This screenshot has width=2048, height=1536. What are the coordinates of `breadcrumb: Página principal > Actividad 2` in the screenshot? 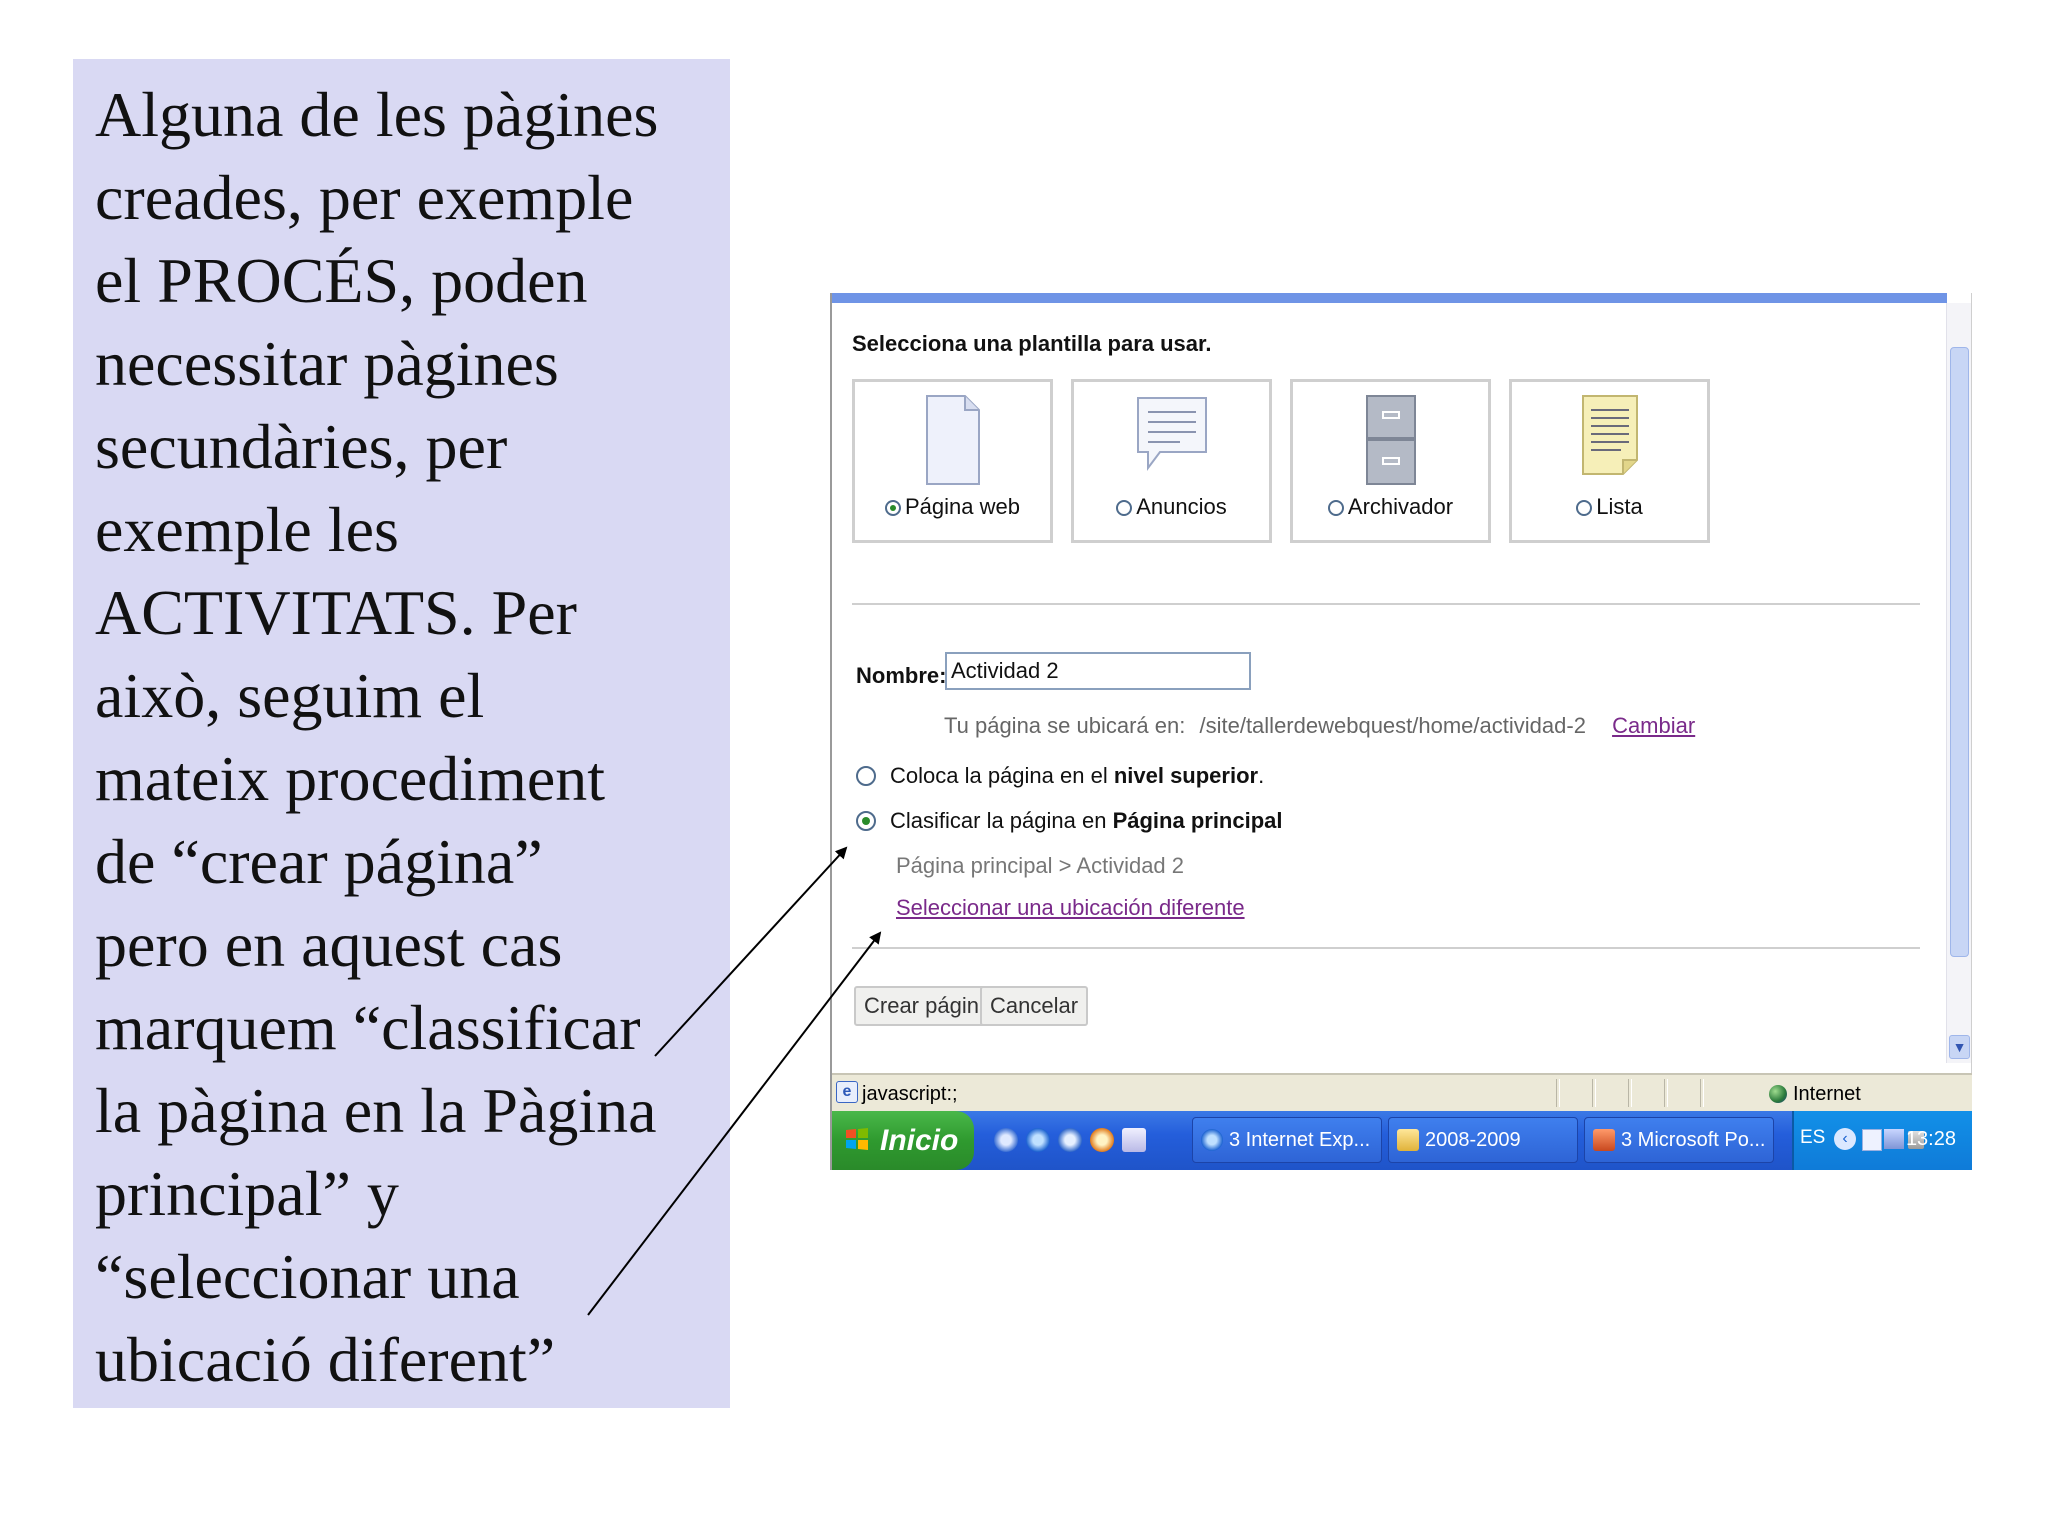 It's located at (1040, 865).